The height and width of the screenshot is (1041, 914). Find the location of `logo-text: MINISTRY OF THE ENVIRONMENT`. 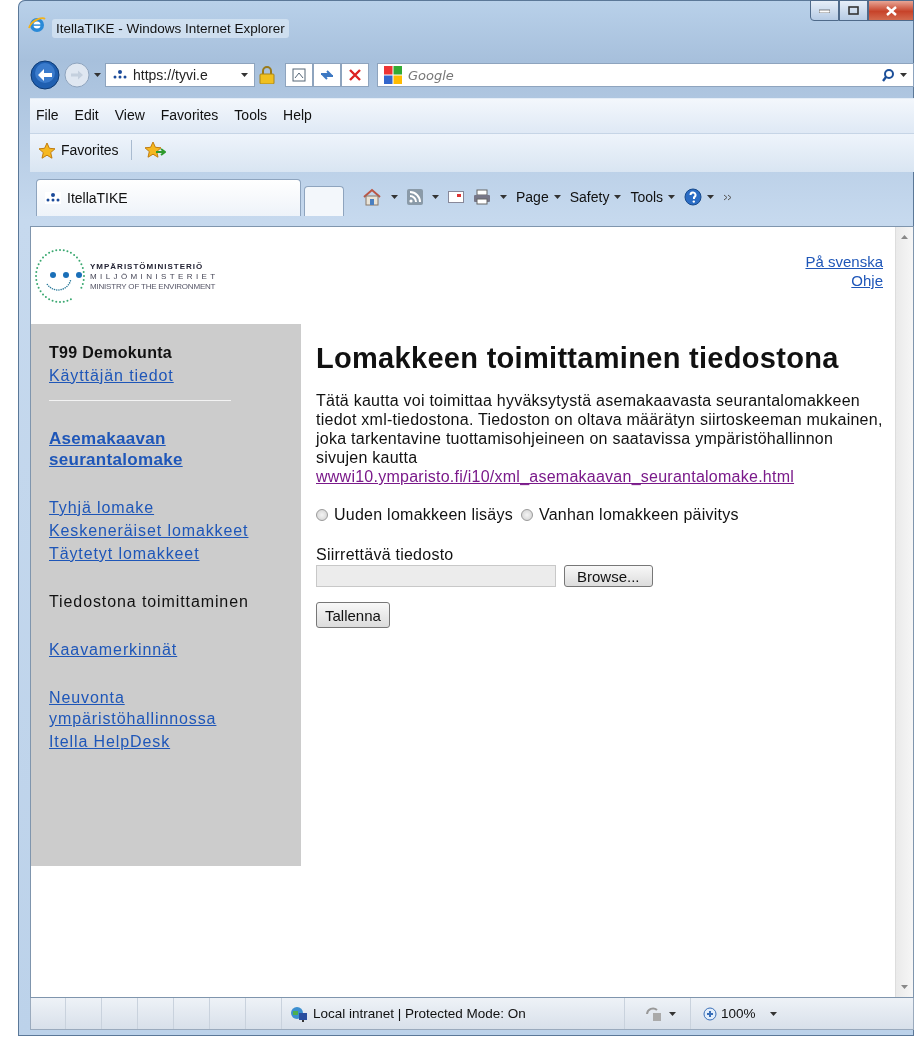

logo-text: MINISTRY OF THE ENVIRONMENT is located at coordinates (153, 286).